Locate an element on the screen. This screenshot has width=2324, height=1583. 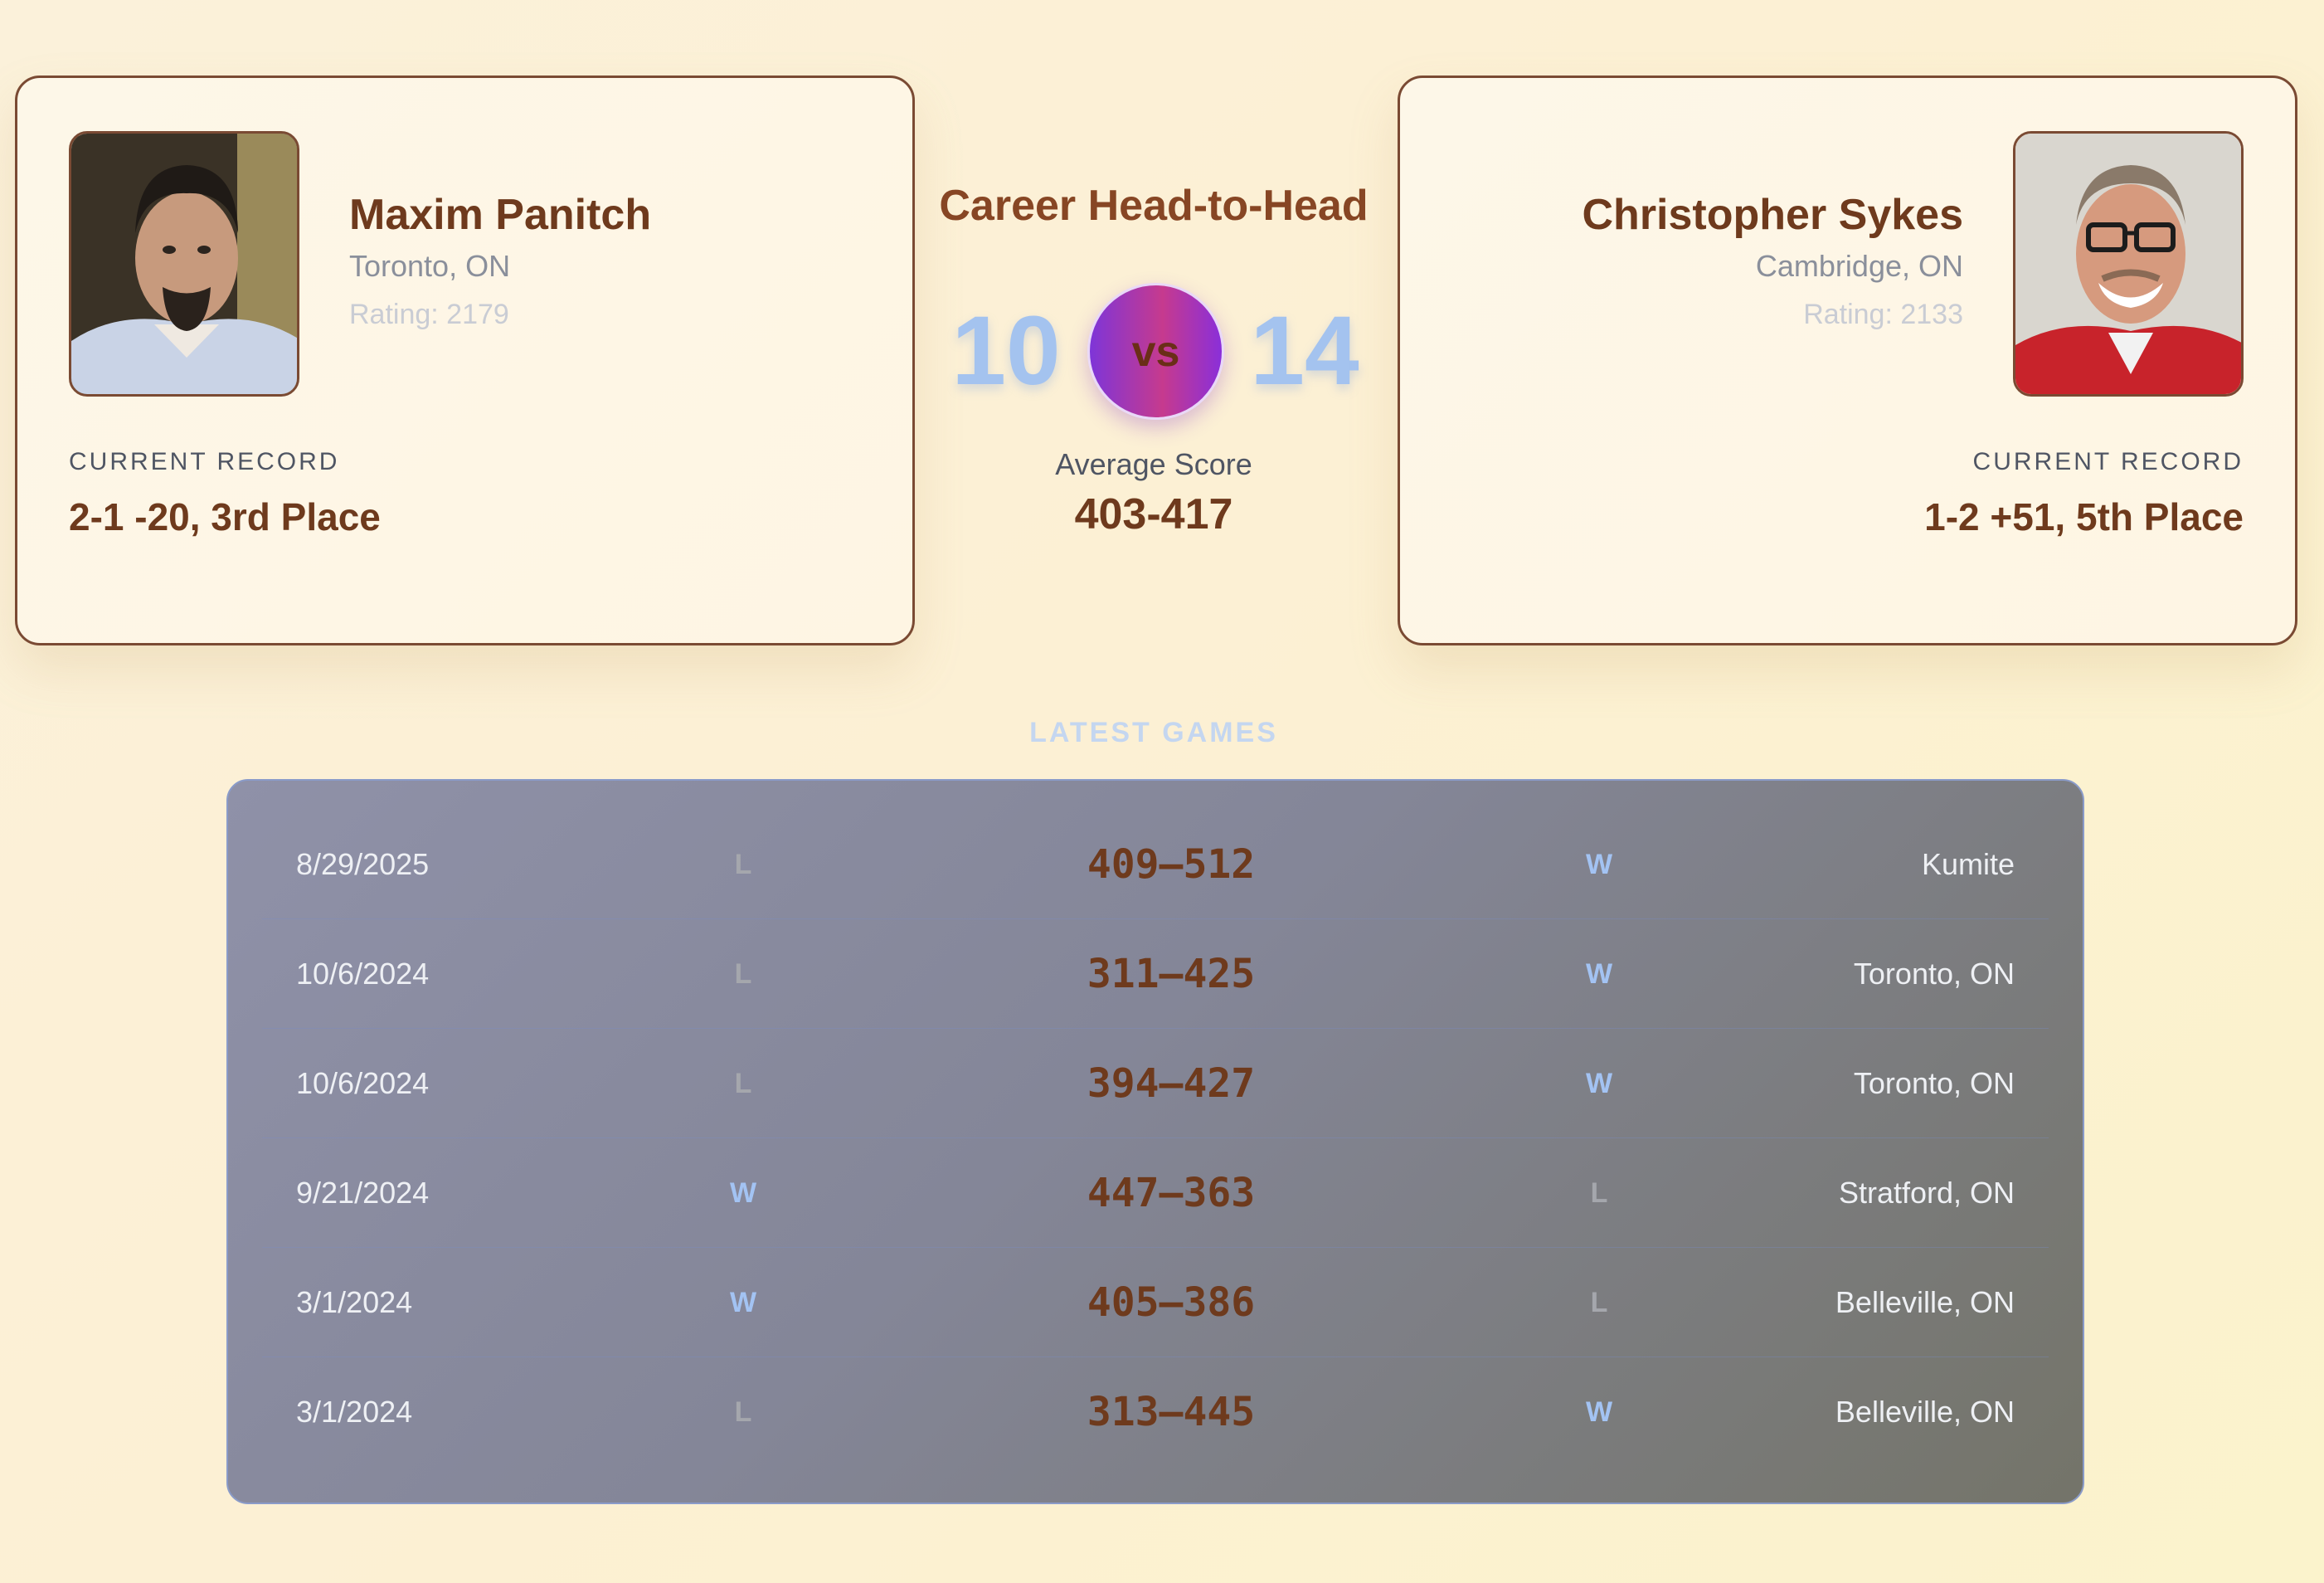
player2-record-label: CURRENT RECORD is located at coordinates (2108, 461).